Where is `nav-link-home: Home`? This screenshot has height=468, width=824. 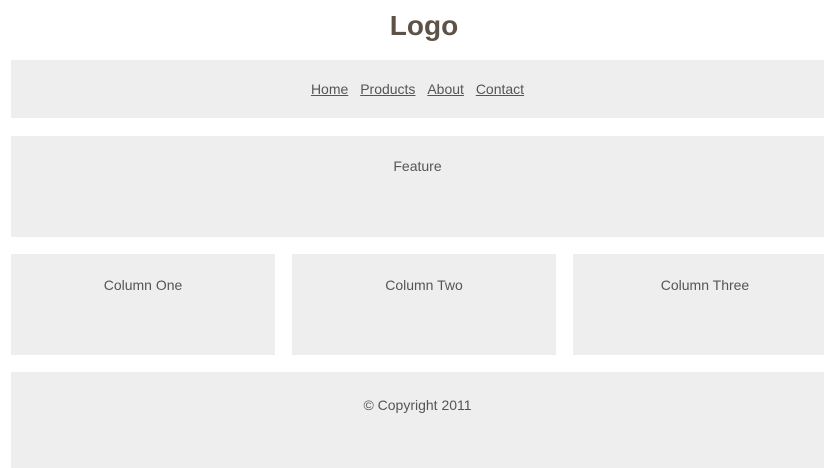
nav-link-home: Home is located at coordinates (329, 89).